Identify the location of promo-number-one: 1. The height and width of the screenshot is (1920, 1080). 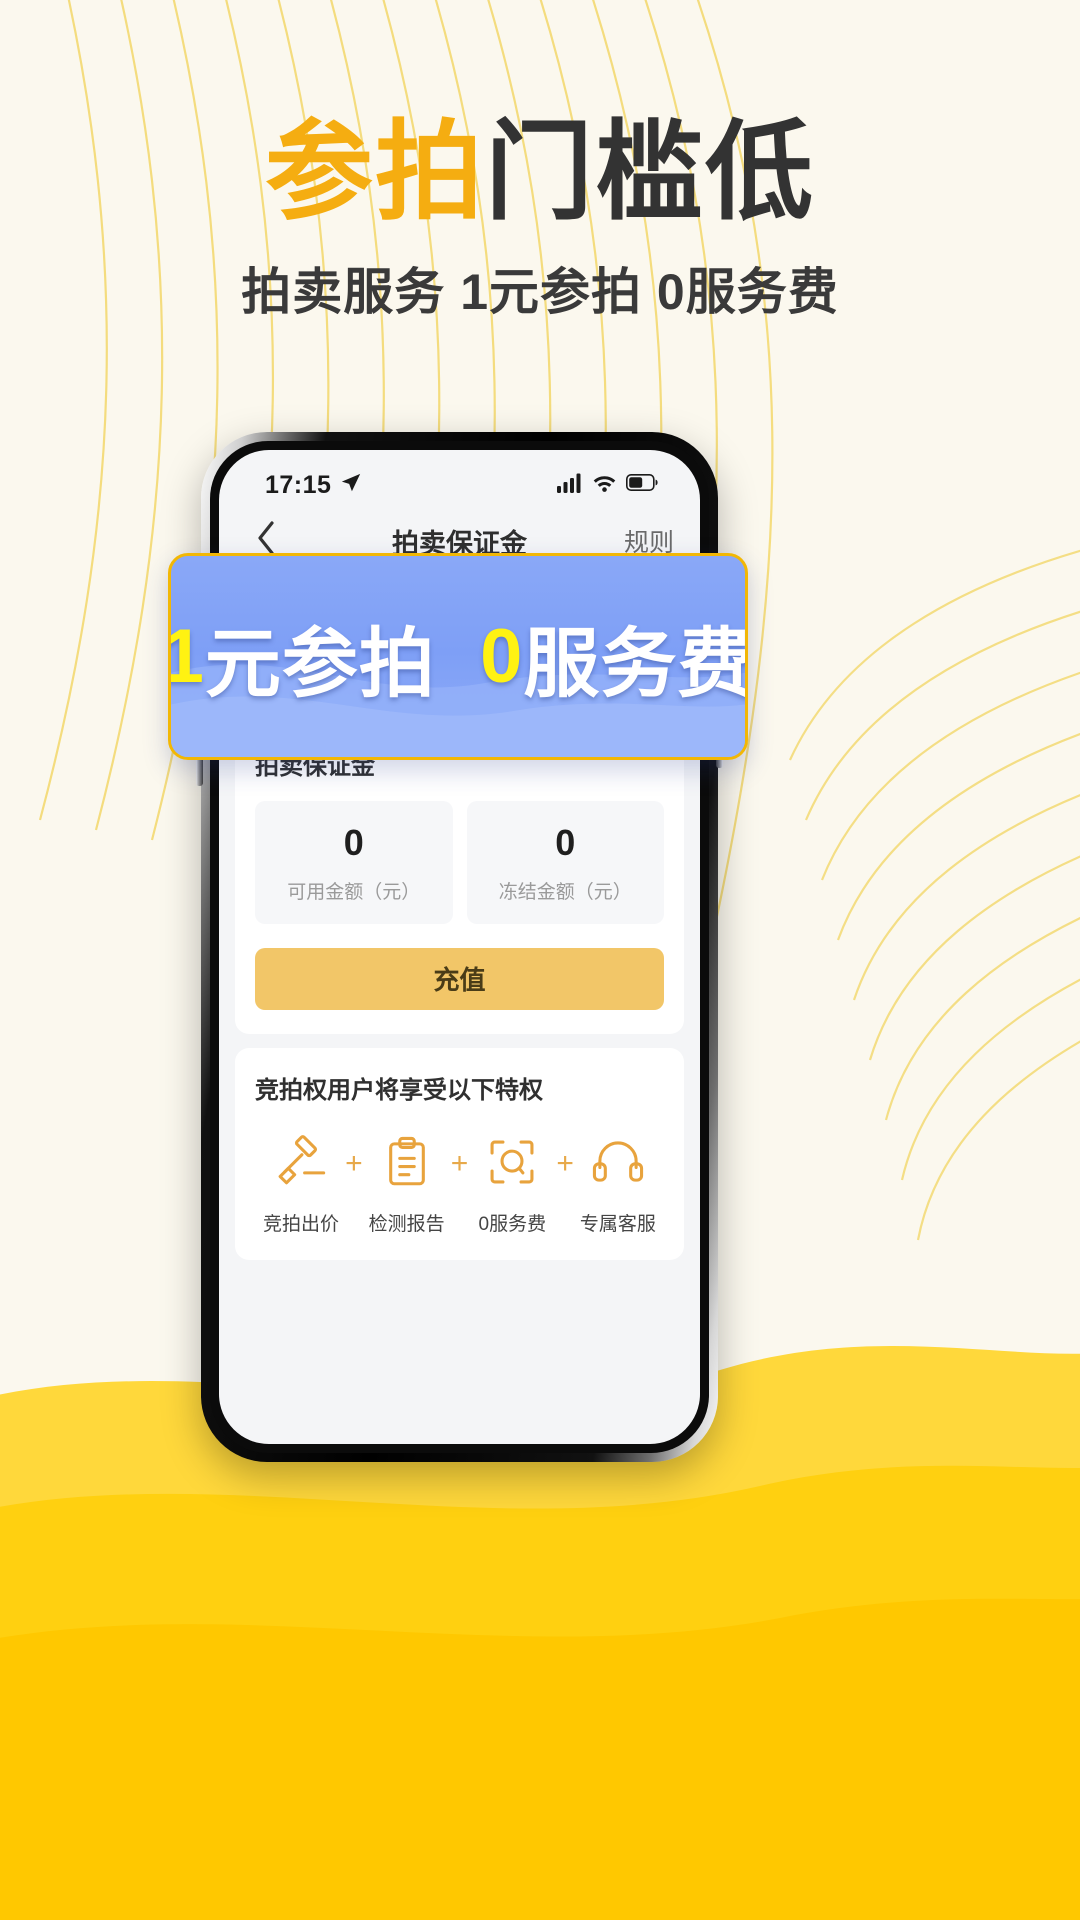
(188, 656).